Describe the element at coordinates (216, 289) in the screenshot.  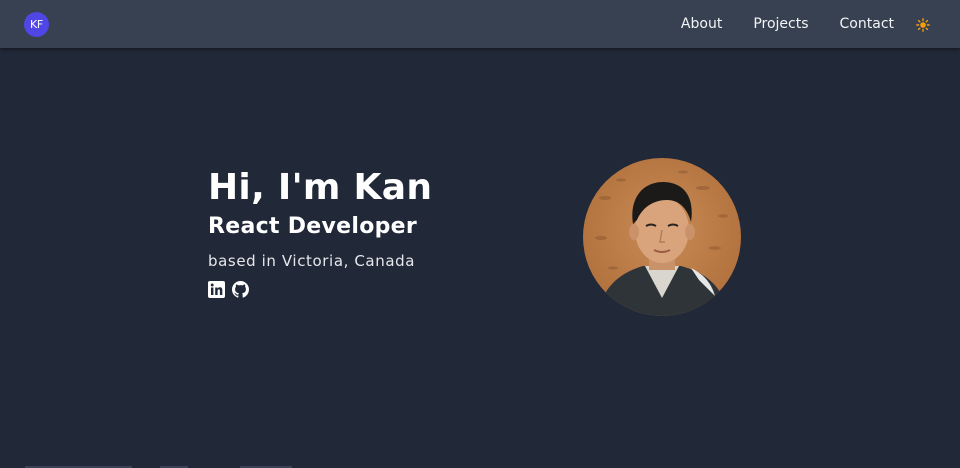
I see `linkedin-icon` at that location.